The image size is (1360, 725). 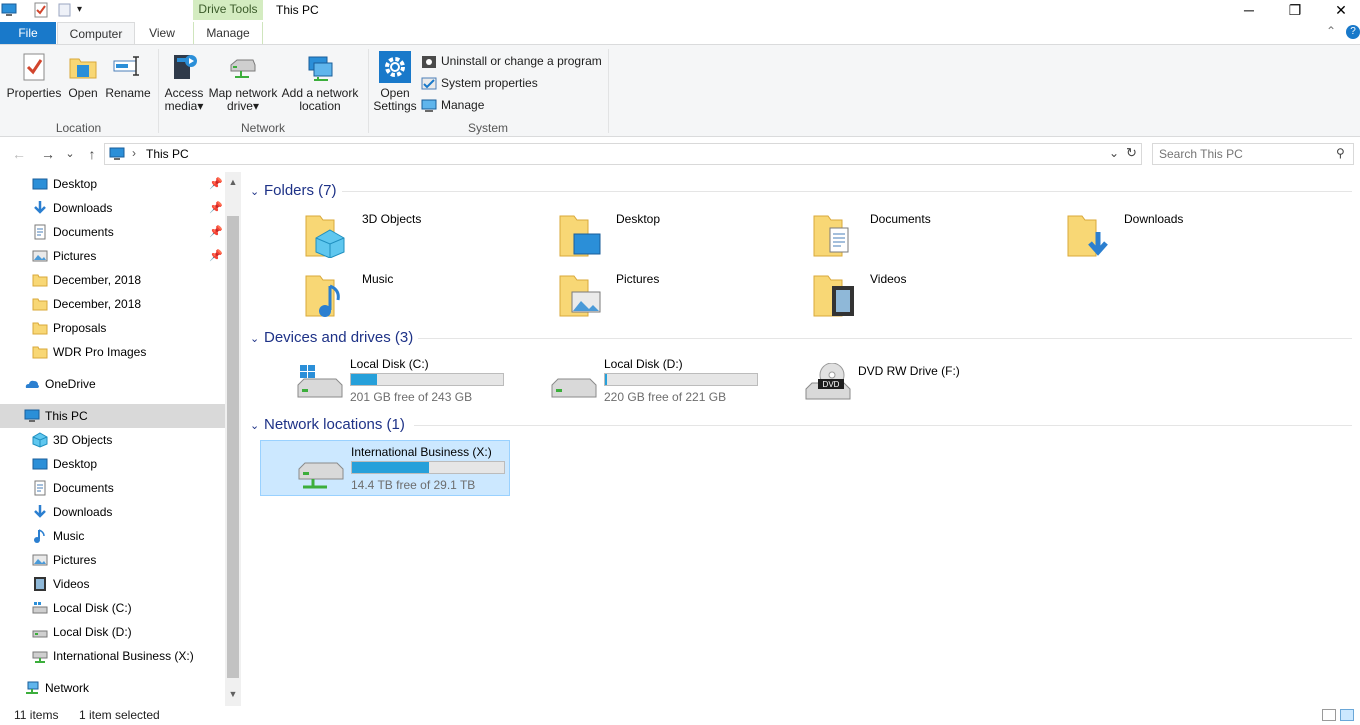 What do you see at coordinates (1131, 153) in the screenshot?
I see `refresh-button: ↻` at bounding box center [1131, 153].